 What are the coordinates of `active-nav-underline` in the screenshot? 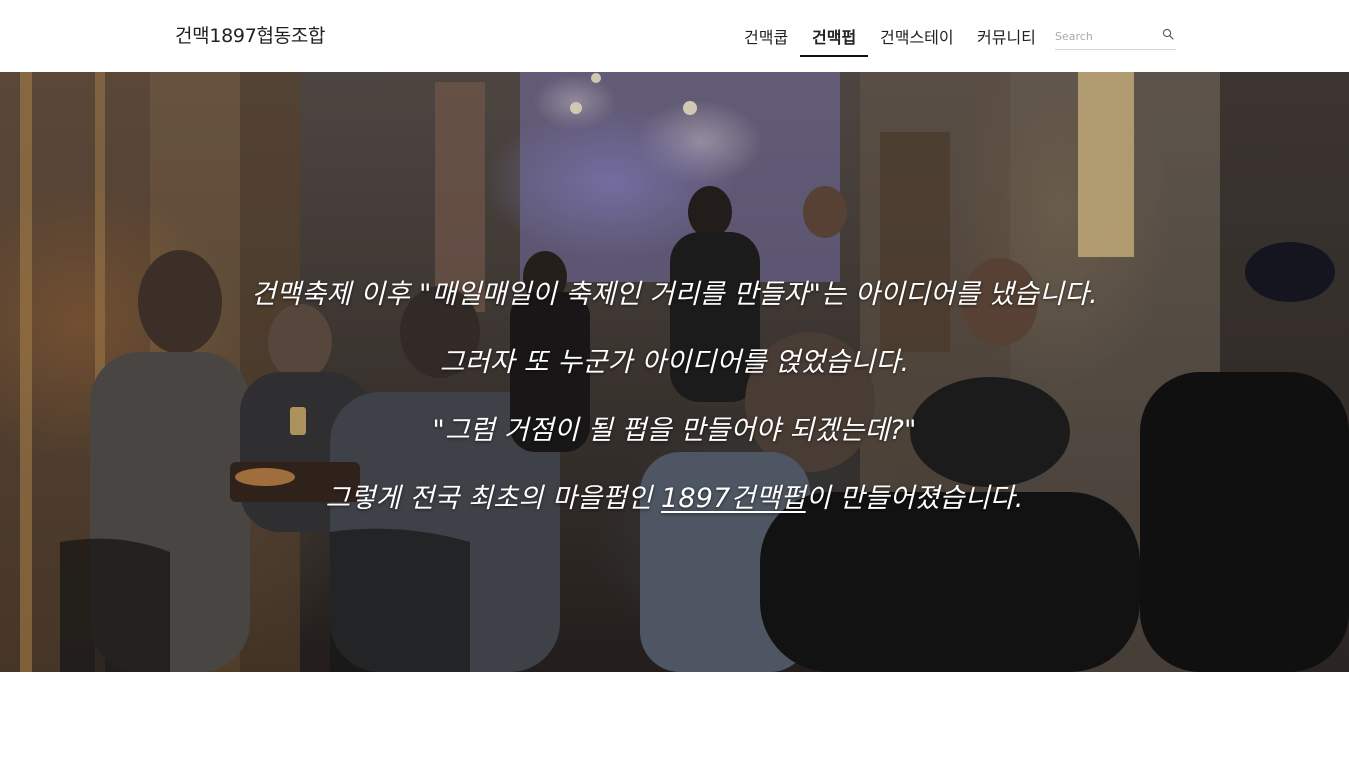 It's located at (834, 56).